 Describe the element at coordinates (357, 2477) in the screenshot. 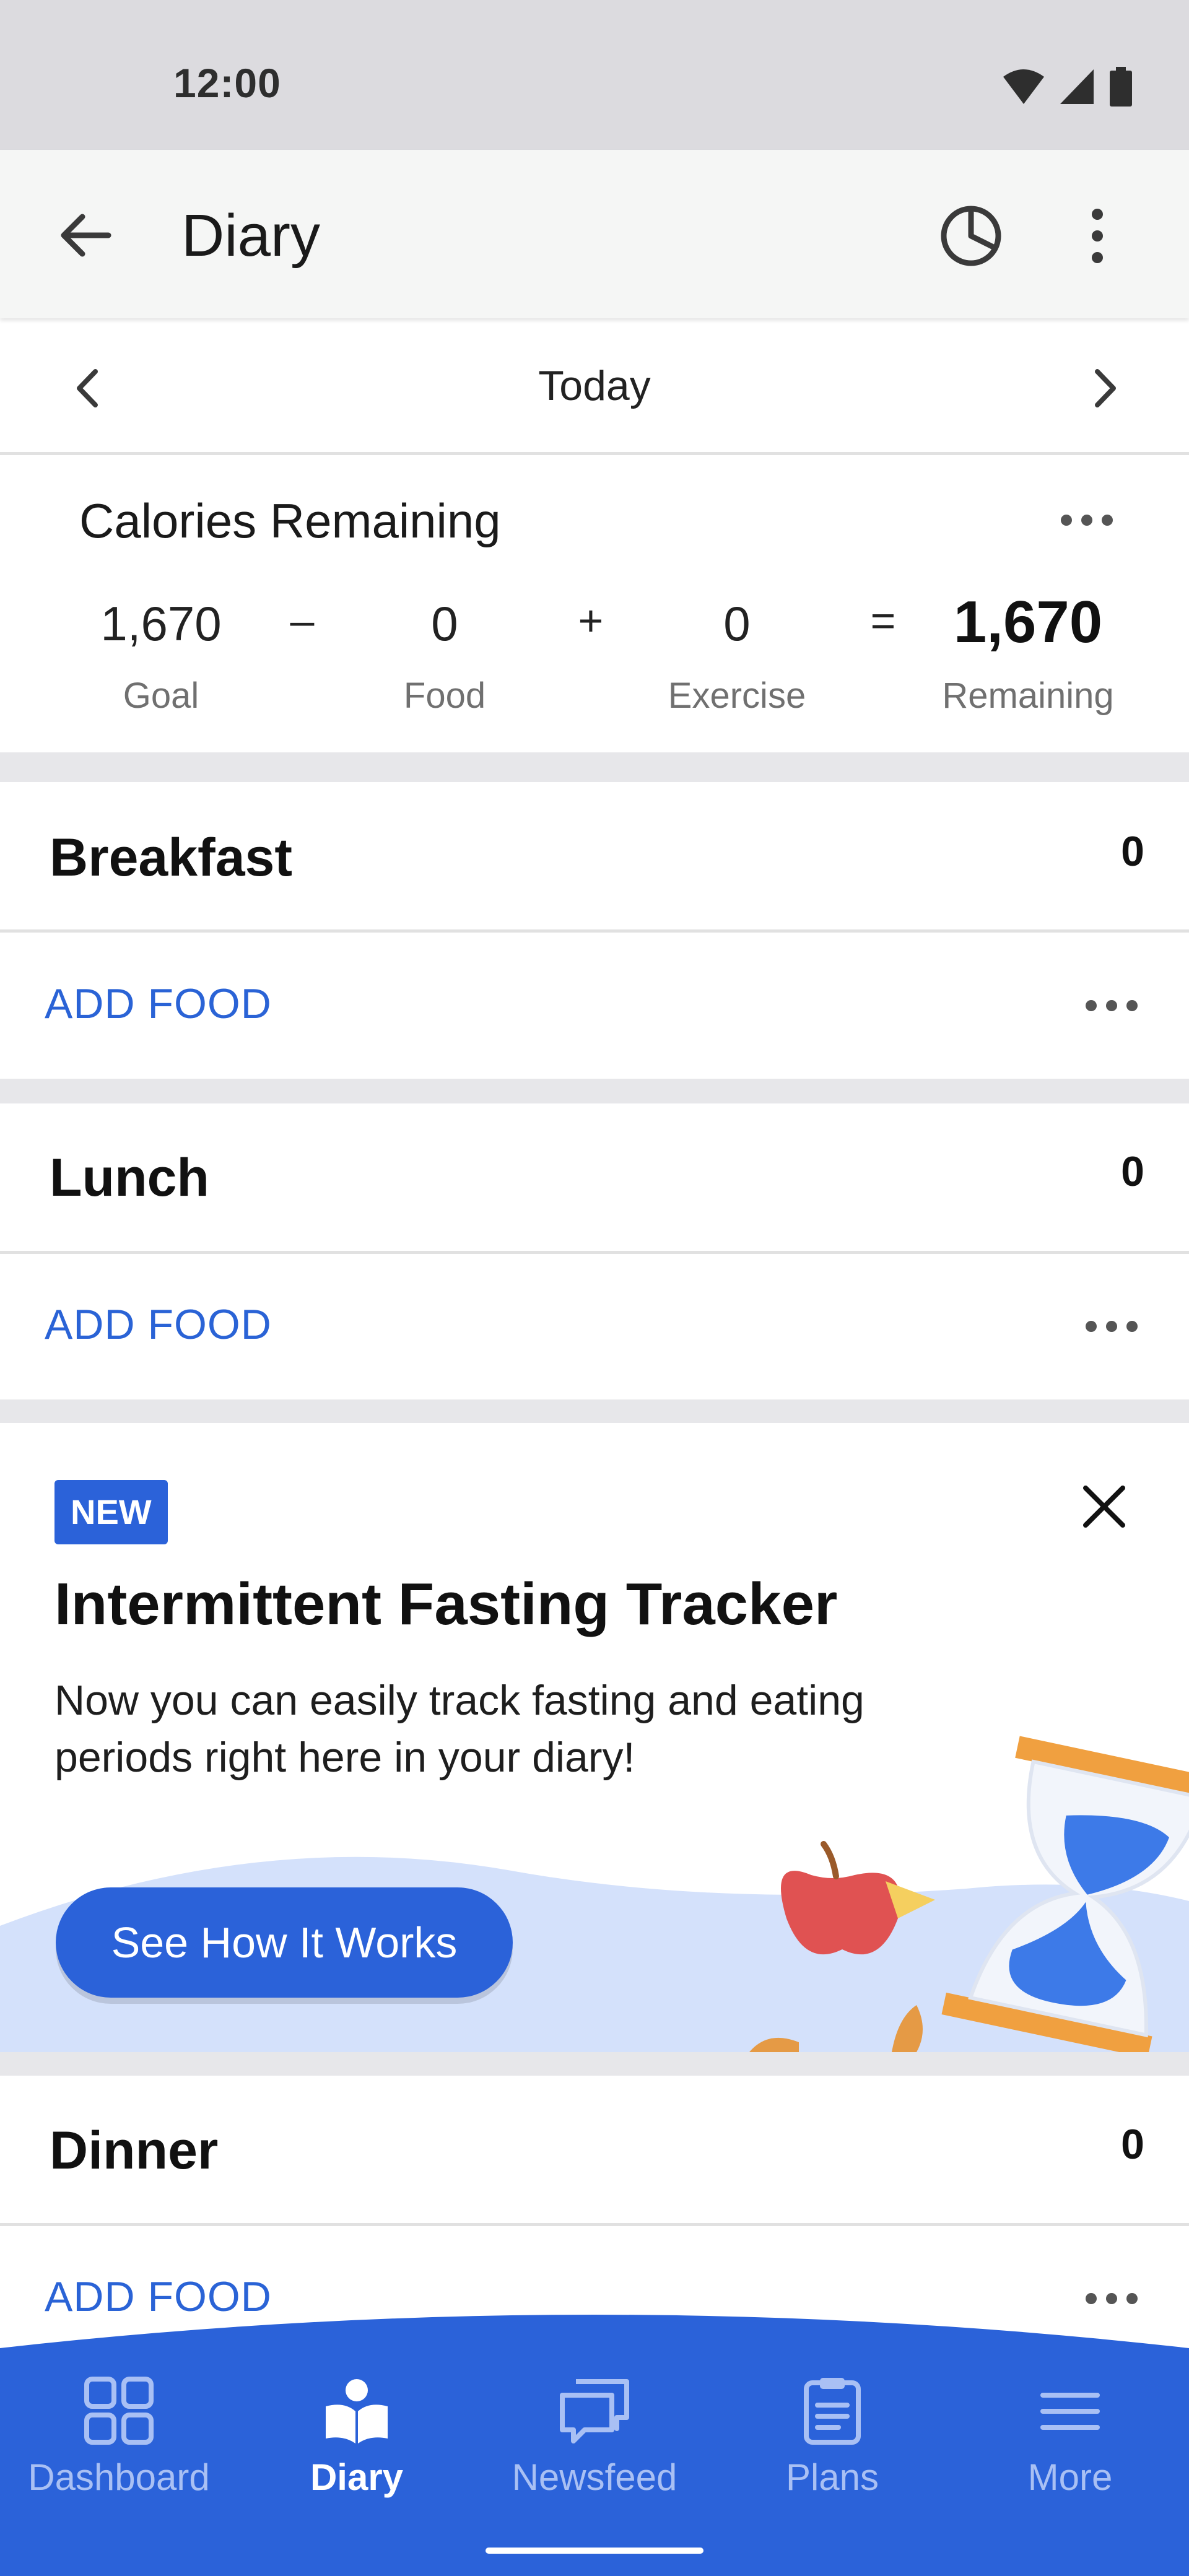

I see `nav-label-diary: Diary` at that location.